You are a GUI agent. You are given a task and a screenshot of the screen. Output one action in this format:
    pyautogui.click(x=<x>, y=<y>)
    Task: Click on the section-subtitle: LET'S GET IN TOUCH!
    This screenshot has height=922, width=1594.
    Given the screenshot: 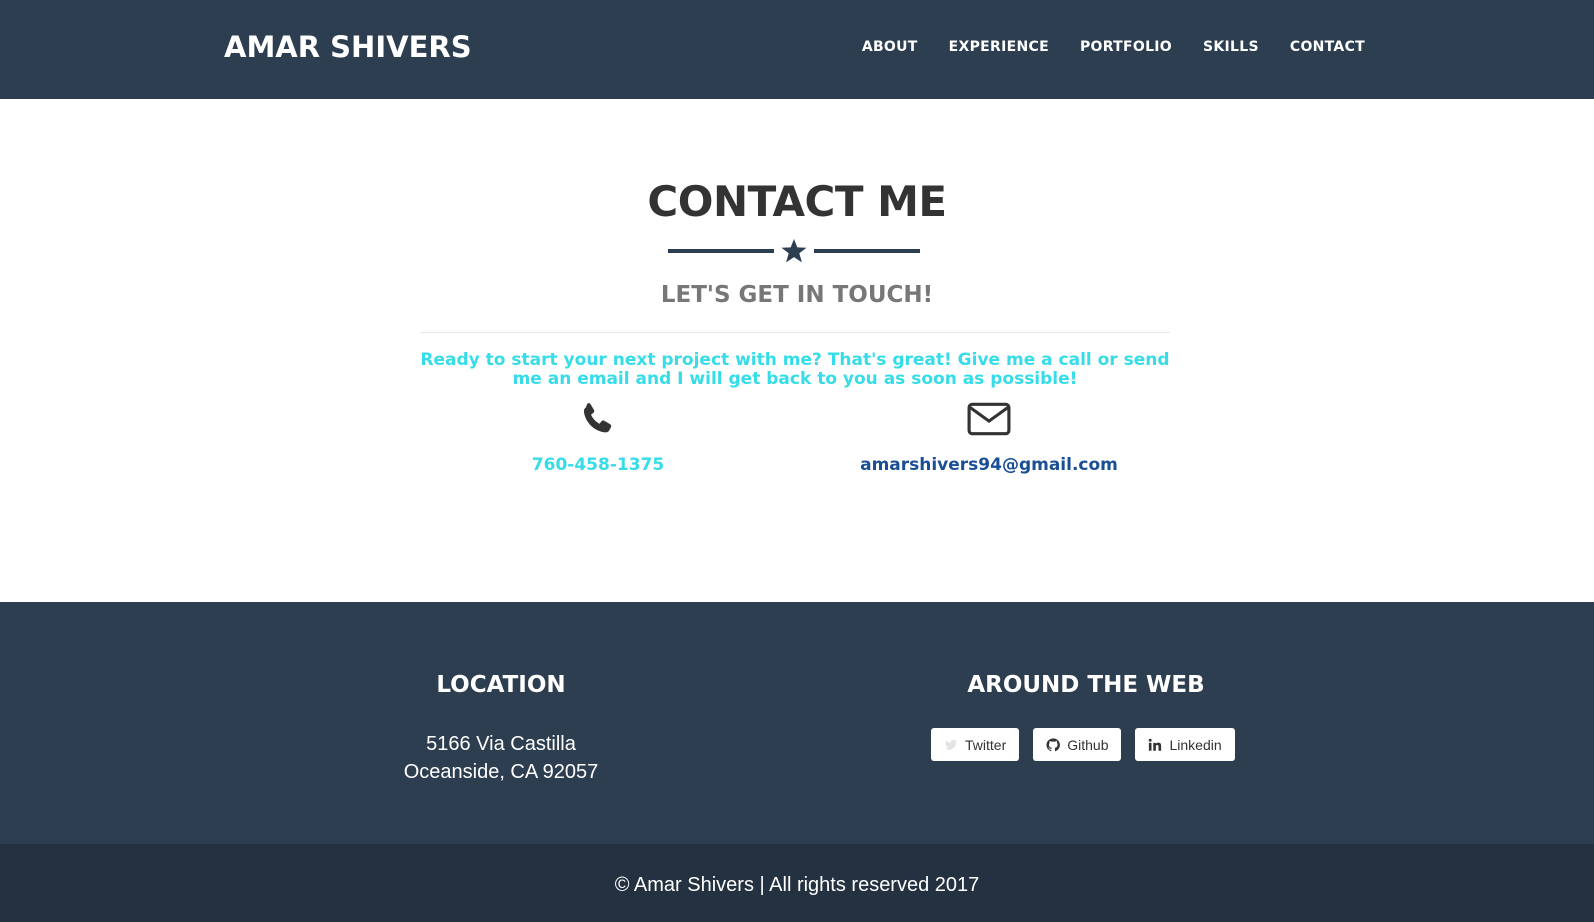 What is the action you would take?
    pyautogui.click(x=797, y=295)
    